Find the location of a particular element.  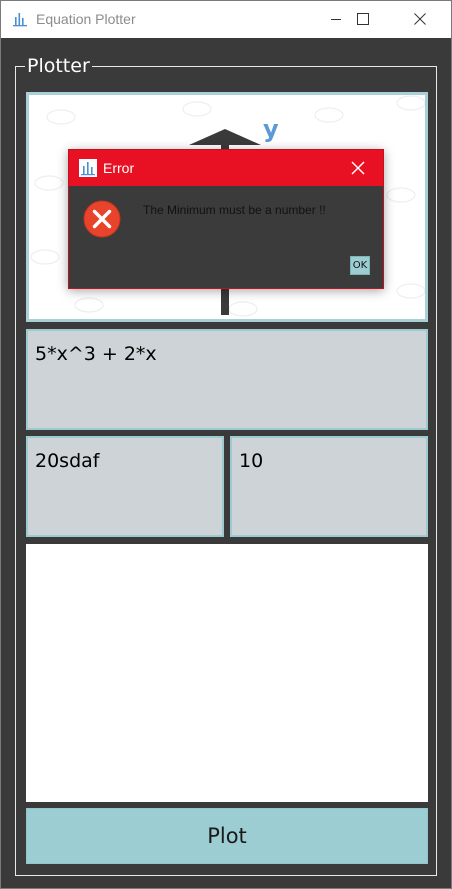

ok-button: OK is located at coordinates (360, 265).